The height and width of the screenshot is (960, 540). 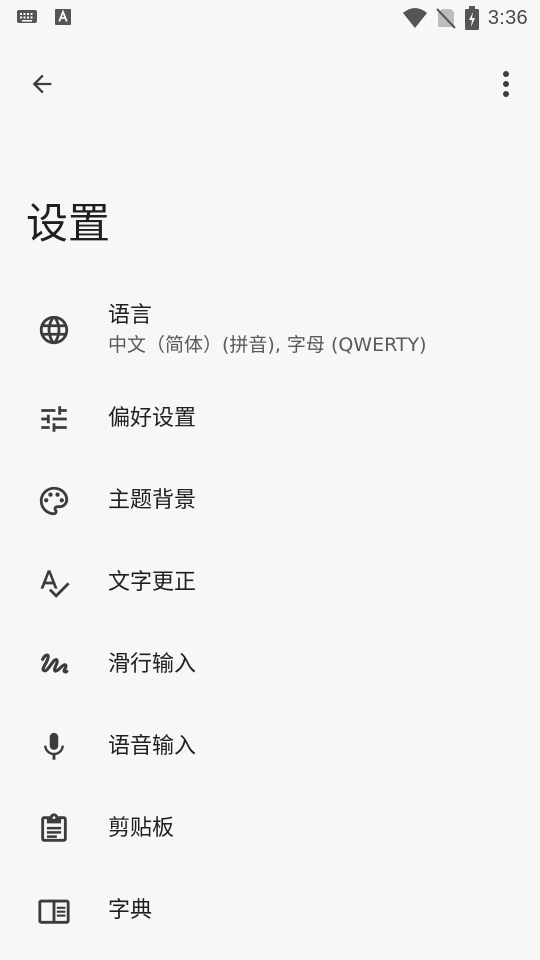 I want to click on settings-item-text: 文字更正, so click(x=152, y=583).